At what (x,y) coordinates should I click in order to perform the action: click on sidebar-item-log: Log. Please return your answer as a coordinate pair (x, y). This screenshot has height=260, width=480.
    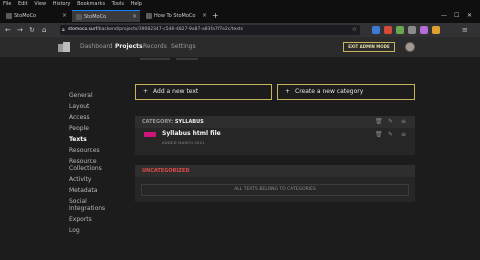
    Looking at the image, I should click on (99, 230).